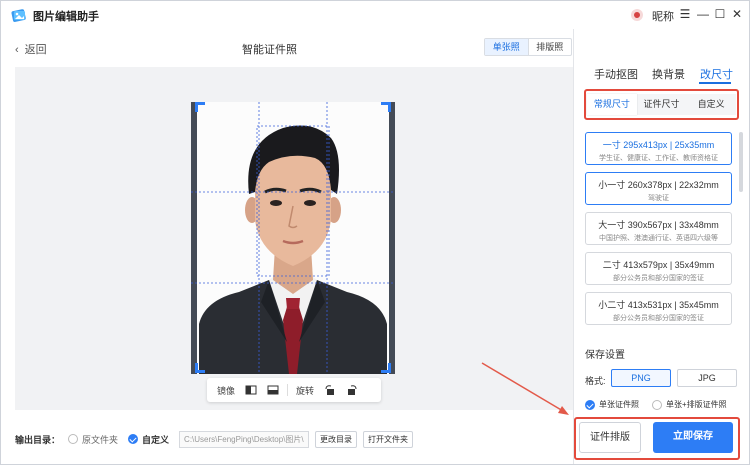  I want to click on chevron-left-icon: ‹, so click(17, 50).